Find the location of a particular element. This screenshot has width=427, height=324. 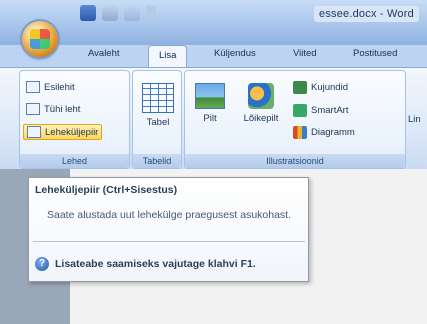

links-group-peek: Lin is located at coordinates (414, 119).